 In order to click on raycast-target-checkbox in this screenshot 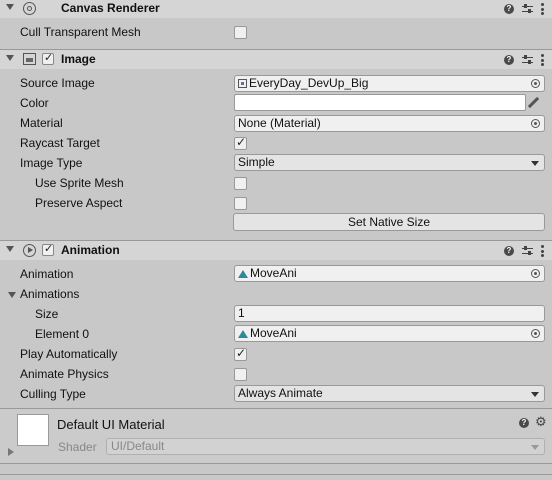, I will do `click(240, 142)`.